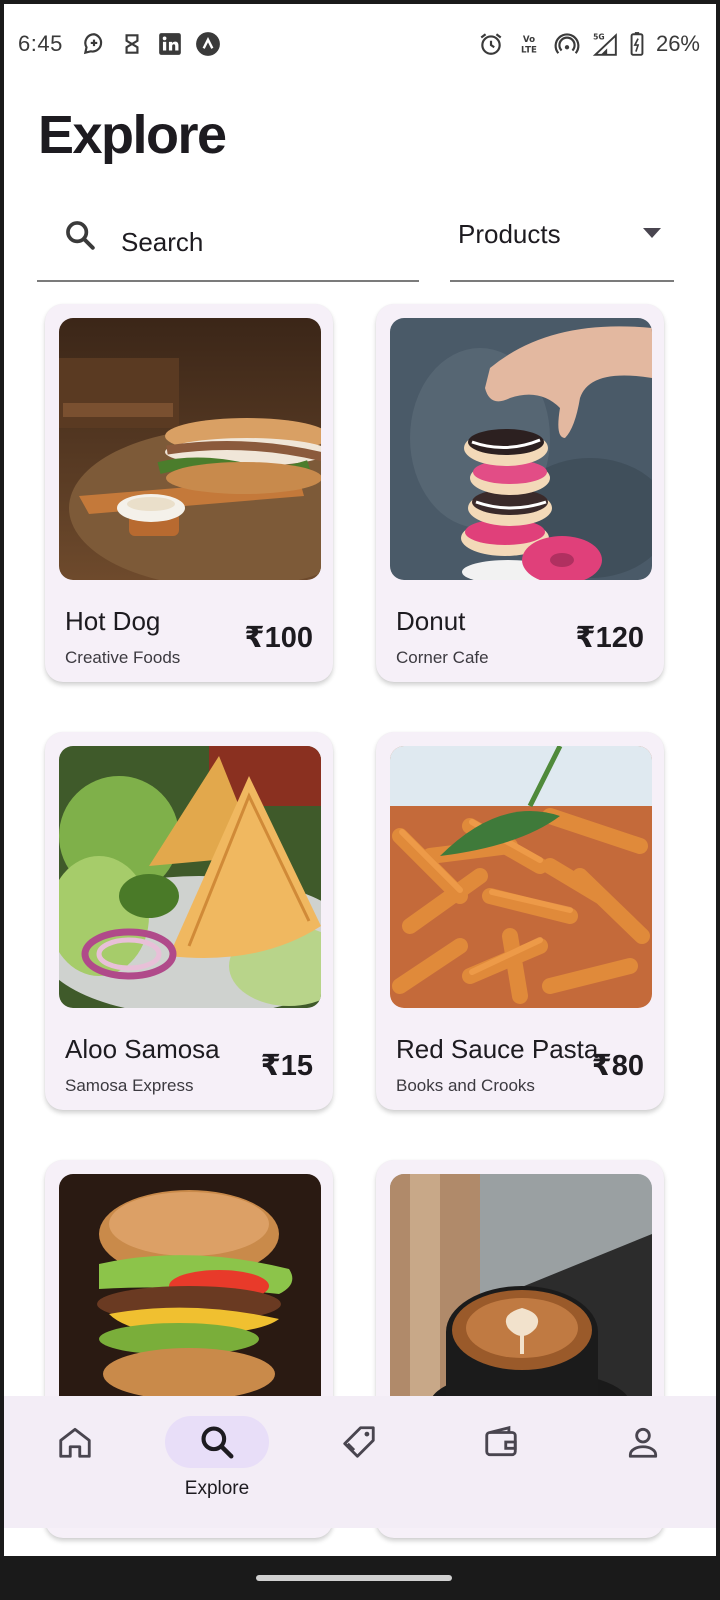 Image resolution: width=720 pixels, height=1600 pixels. I want to click on page-title: Explore, so click(132, 135).